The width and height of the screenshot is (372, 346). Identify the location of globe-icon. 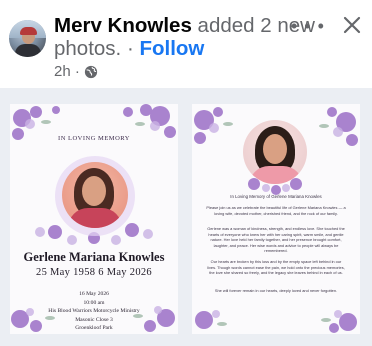
(90, 71).